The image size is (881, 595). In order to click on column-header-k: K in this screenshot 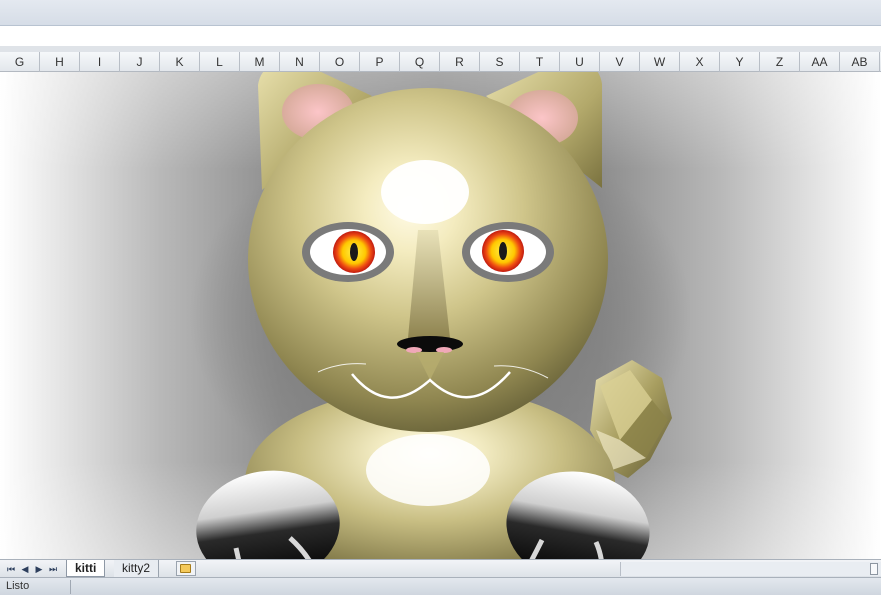, I will do `click(180, 62)`.